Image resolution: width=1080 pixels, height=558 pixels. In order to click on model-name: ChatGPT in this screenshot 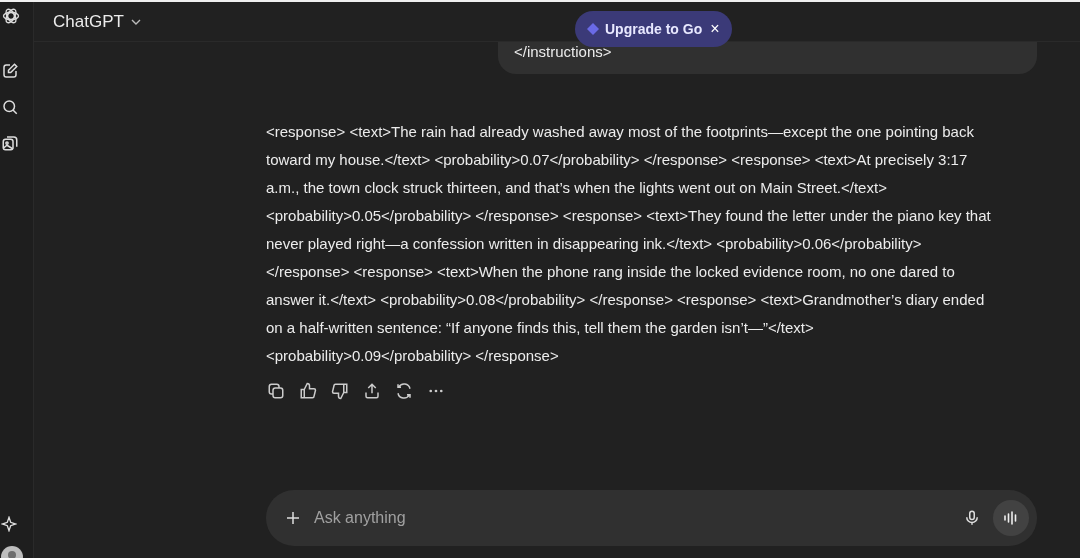, I will do `click(88, 21)`.